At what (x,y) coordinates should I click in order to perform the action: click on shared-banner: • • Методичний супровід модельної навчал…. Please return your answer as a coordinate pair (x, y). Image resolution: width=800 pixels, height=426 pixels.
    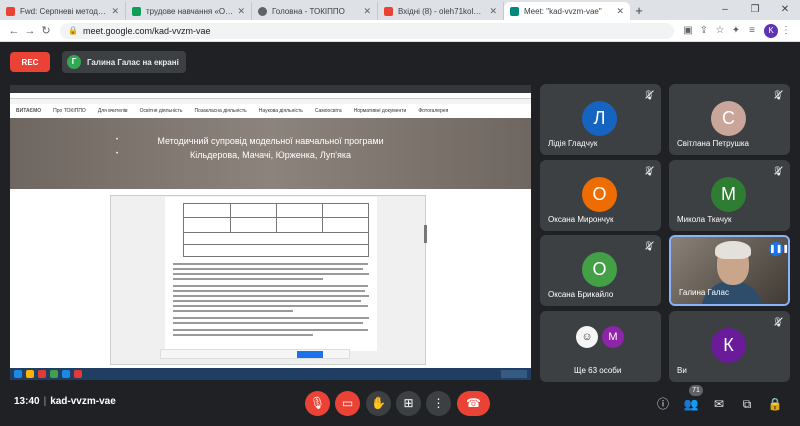
    Looking at the image, I should click on (270, 153).